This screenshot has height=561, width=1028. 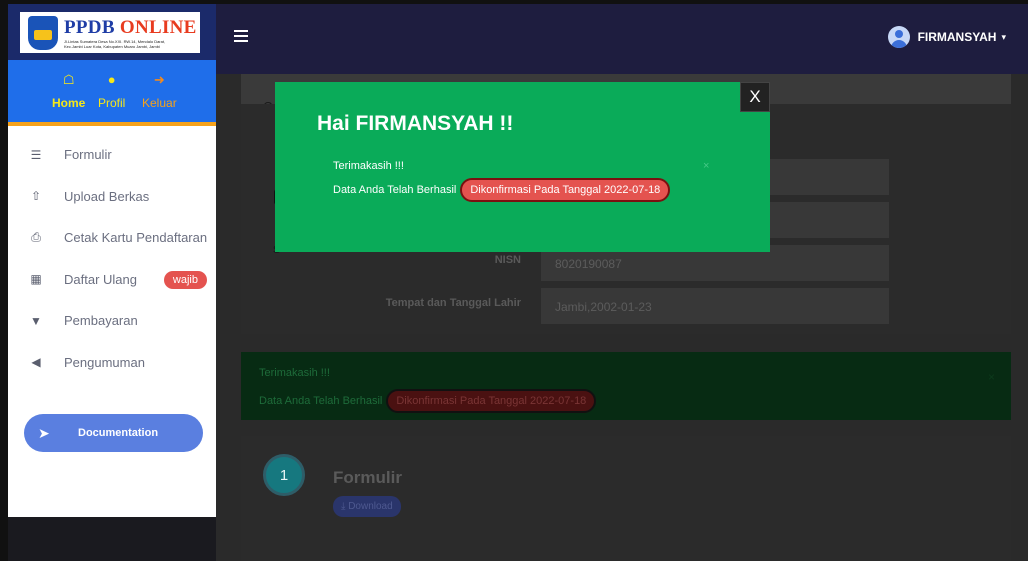 I want to click on sidebar-item-formulir: ☰ Formulir, so click(x=112, y=155).